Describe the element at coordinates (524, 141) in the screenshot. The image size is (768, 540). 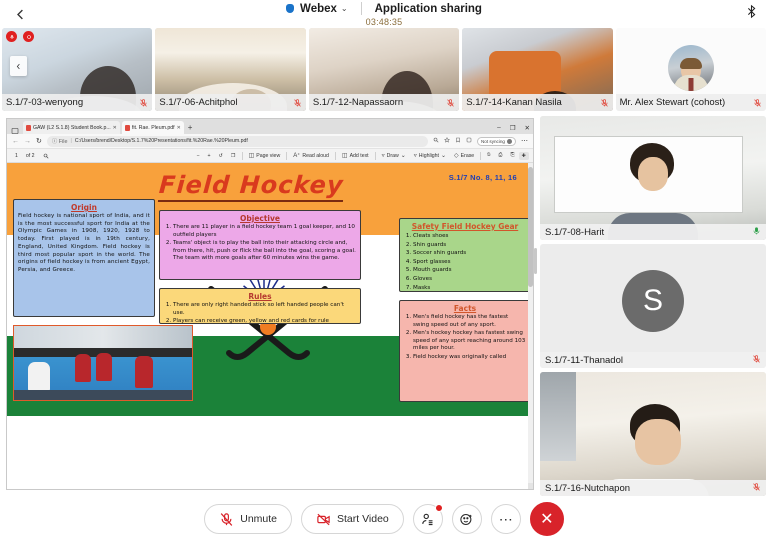
I see `browser-menu-icon: ⋯` at that location.